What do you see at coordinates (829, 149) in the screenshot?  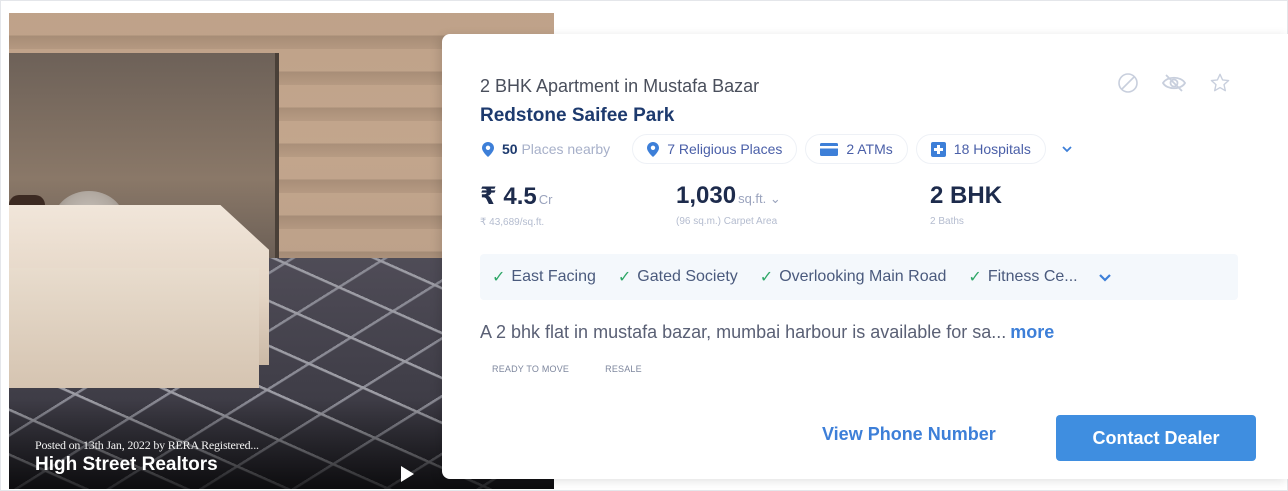 I see `atm-card-icon` at bounding box center [829, 149].